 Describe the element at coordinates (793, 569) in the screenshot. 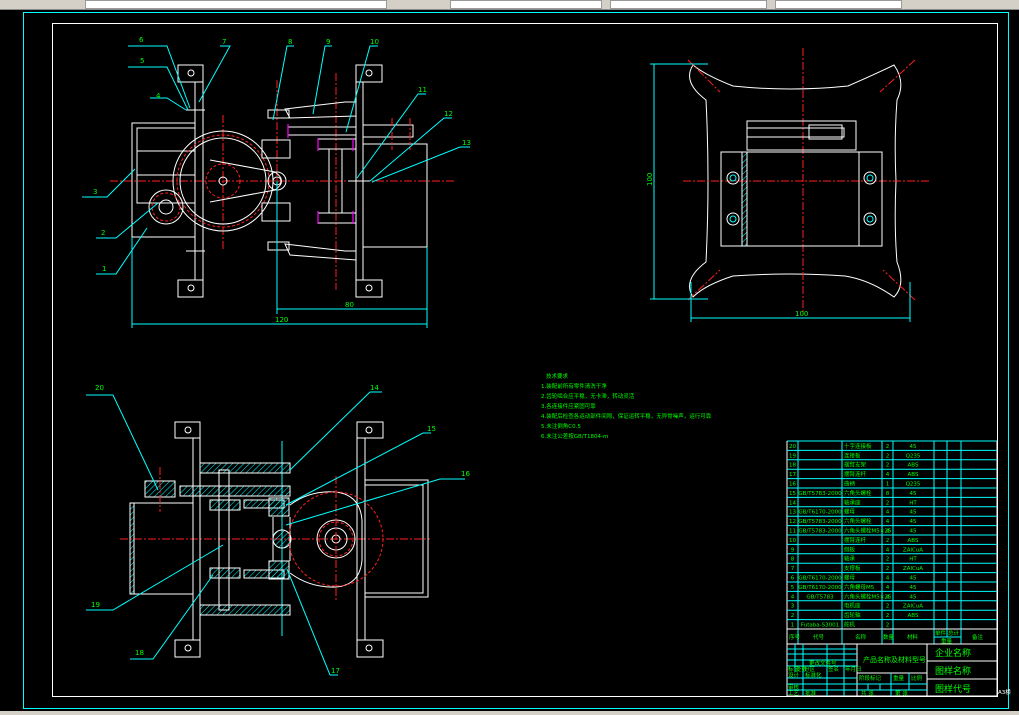

I see `cell-no: 7` at that location.